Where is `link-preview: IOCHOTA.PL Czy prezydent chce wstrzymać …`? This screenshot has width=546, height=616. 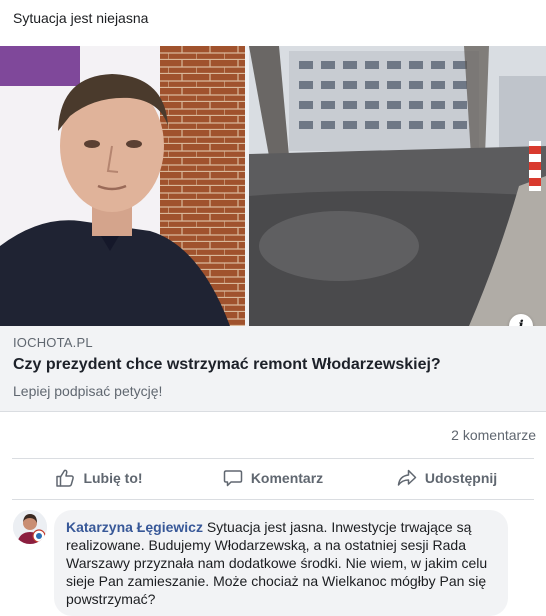
link-preview: IOCHOTA.PL Czy prezydent chce wstrzymać … is located at coordinates (273, 369).